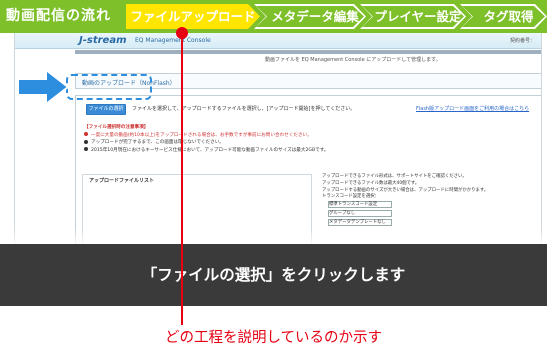 The height and width of the screenshot is (351, 547). Describe the element at coordinates (273, 236) in the screenshot. I see `fade-overlay` at that location.